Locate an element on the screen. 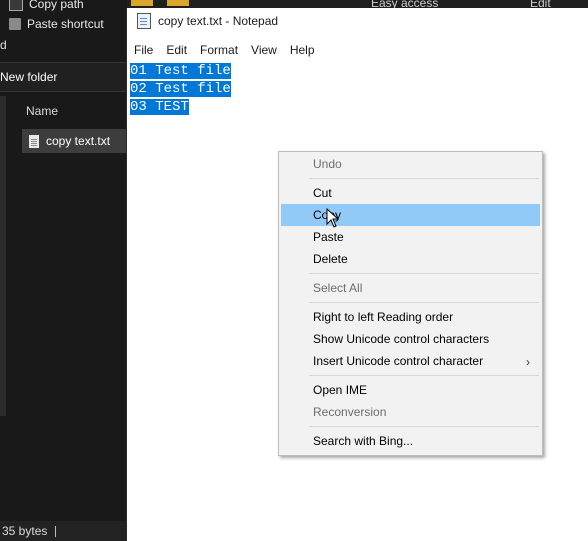 The width and height of the screenshot is (588, 541). status-bar: 35 bytes is located at coordinates (63, 531).